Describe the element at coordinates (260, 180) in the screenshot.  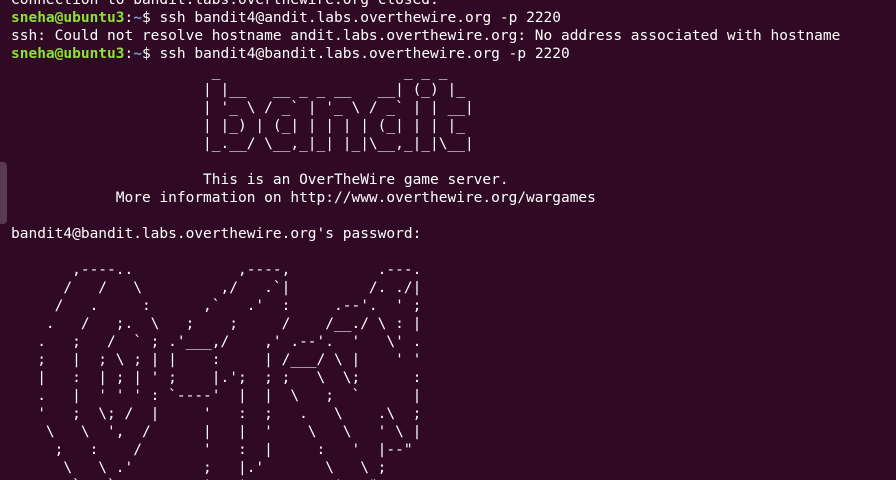
I see `welcome-line: This is an OverTheWire game server.` at that location.